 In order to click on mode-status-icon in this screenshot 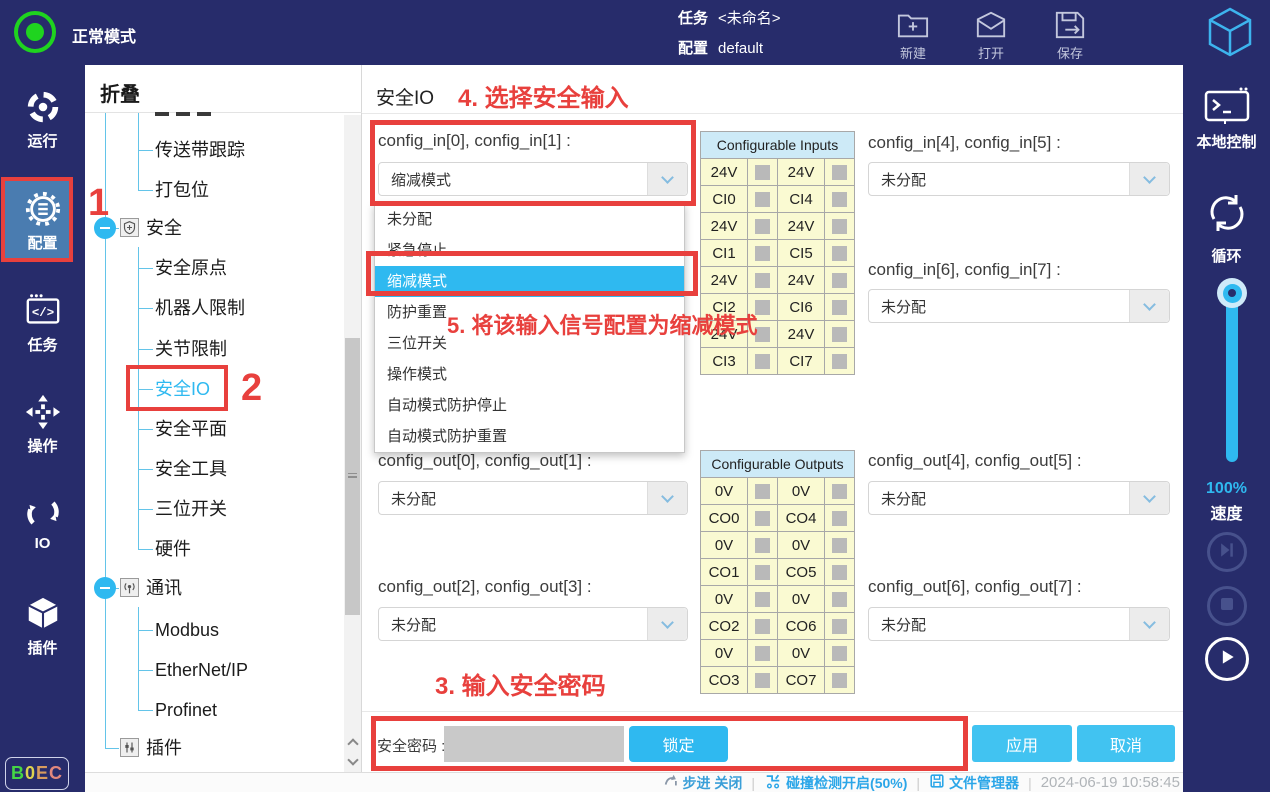, I will do `click(35, 32)`.